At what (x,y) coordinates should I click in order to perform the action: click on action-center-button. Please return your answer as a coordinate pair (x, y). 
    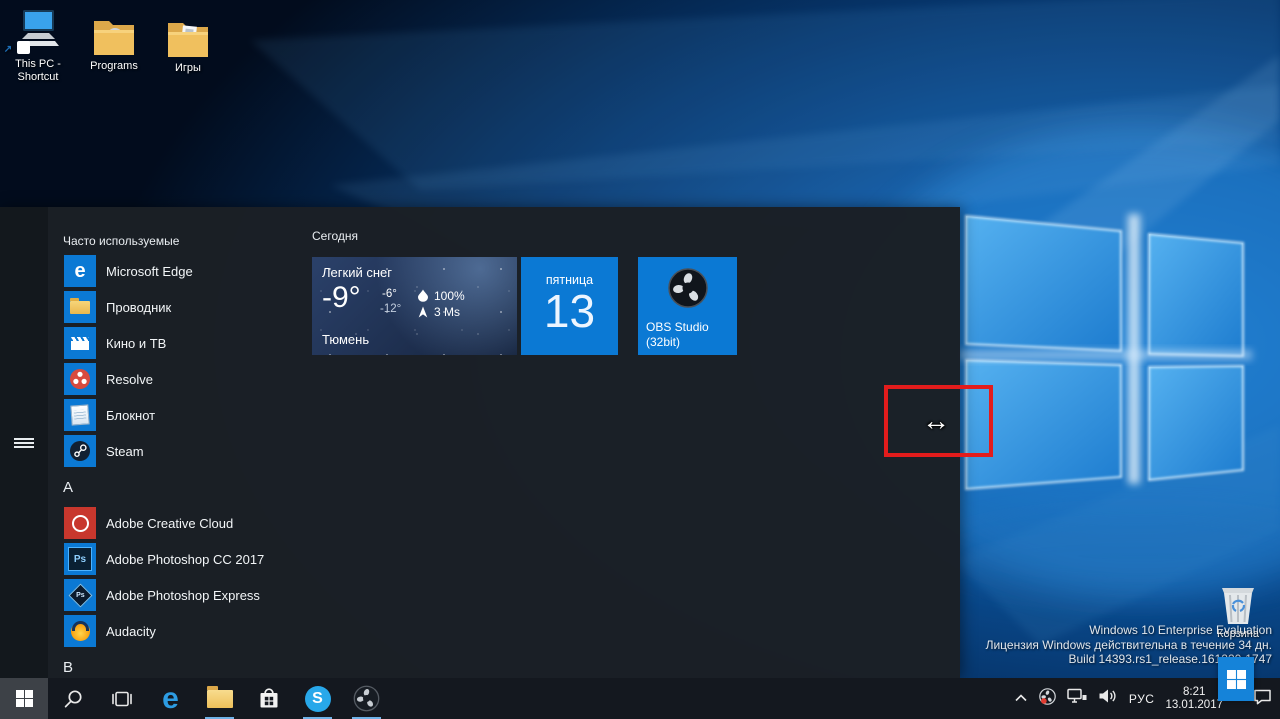
    Looking at the image, I should click on (1262, 699).